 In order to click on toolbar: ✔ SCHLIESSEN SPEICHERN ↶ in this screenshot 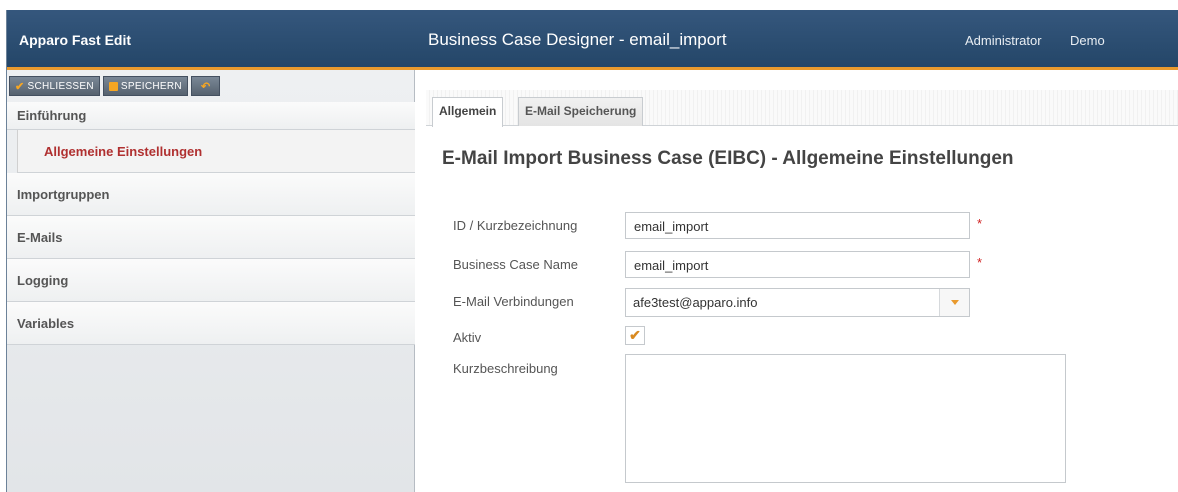, I will do `click(115, 86)`.